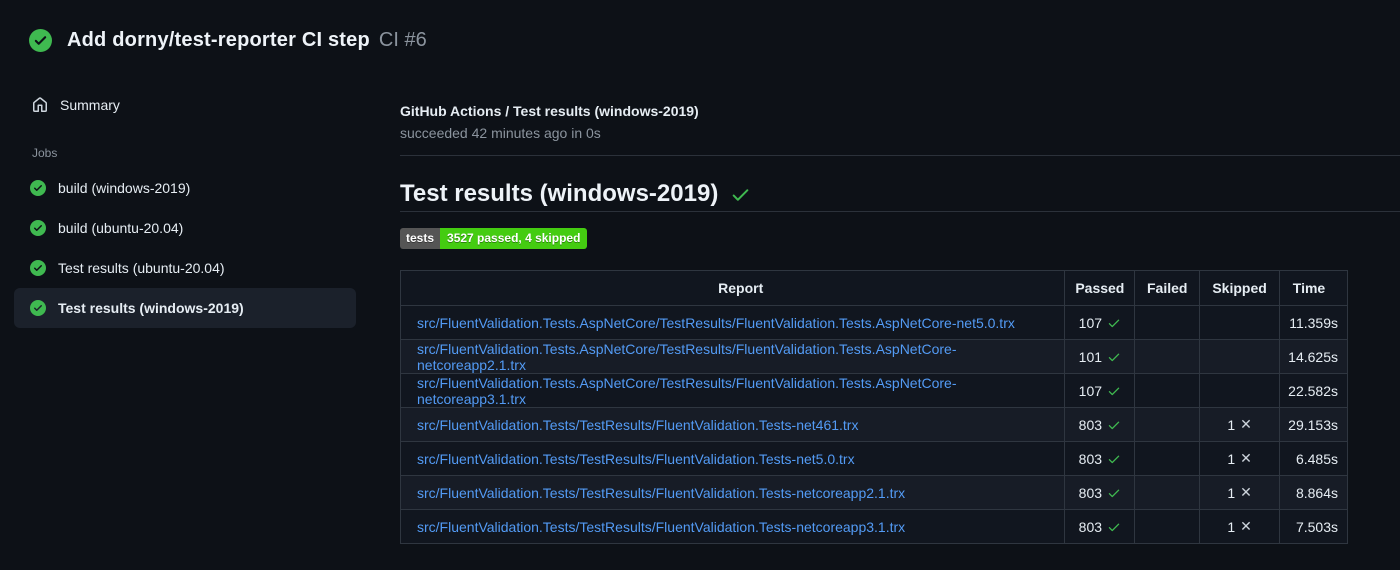  I want to click on sidebar-job-label: Test results (ubuntu-20.04), so click(141, 268).